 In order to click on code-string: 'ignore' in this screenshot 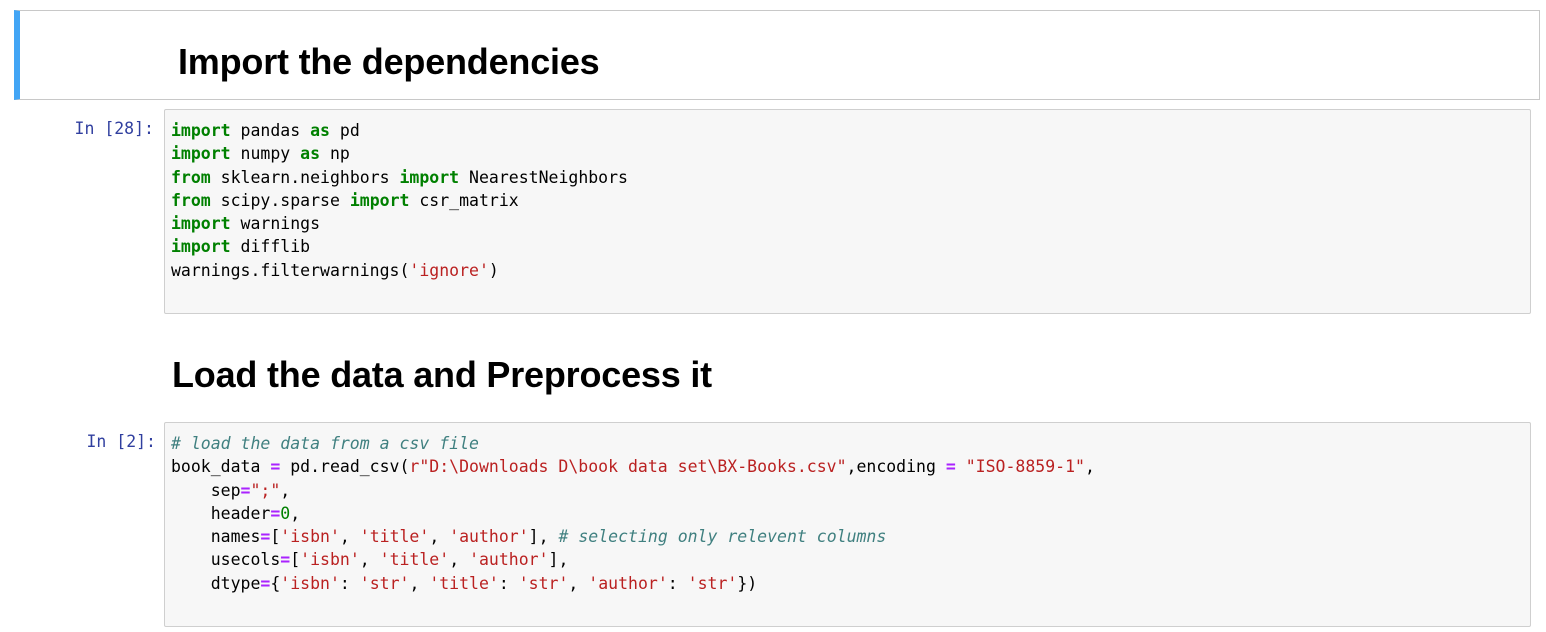, I will do `click(449, 270)`.